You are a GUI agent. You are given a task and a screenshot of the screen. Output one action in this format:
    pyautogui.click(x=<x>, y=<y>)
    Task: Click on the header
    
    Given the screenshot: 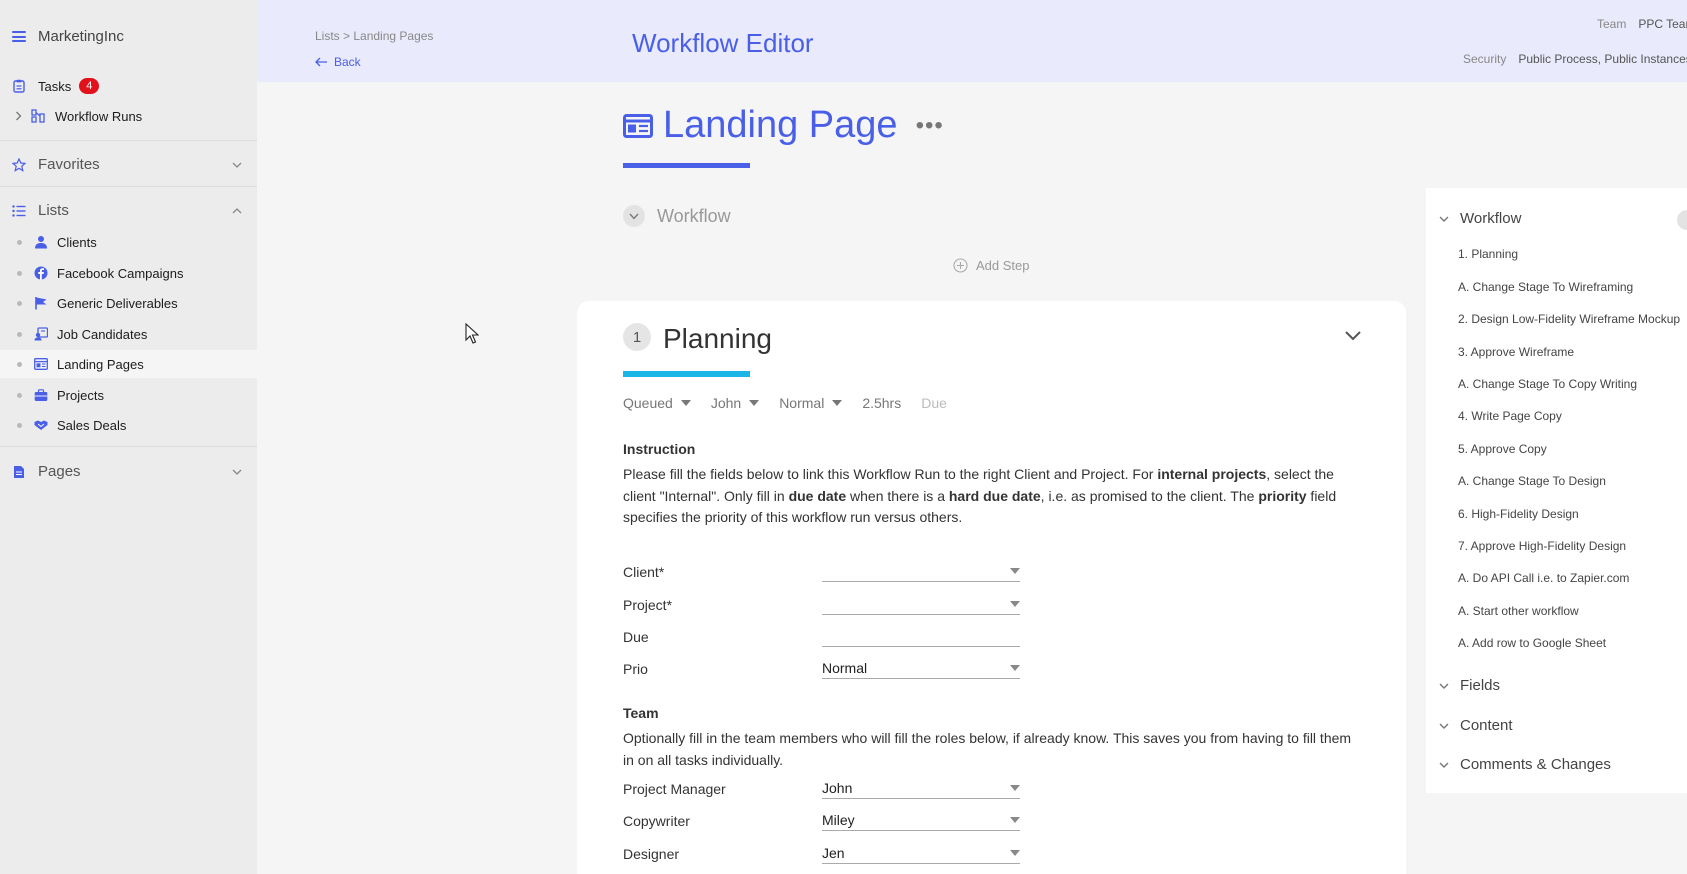 What is the action you would take?
    pyautogui.click(x=972, y=41)
    